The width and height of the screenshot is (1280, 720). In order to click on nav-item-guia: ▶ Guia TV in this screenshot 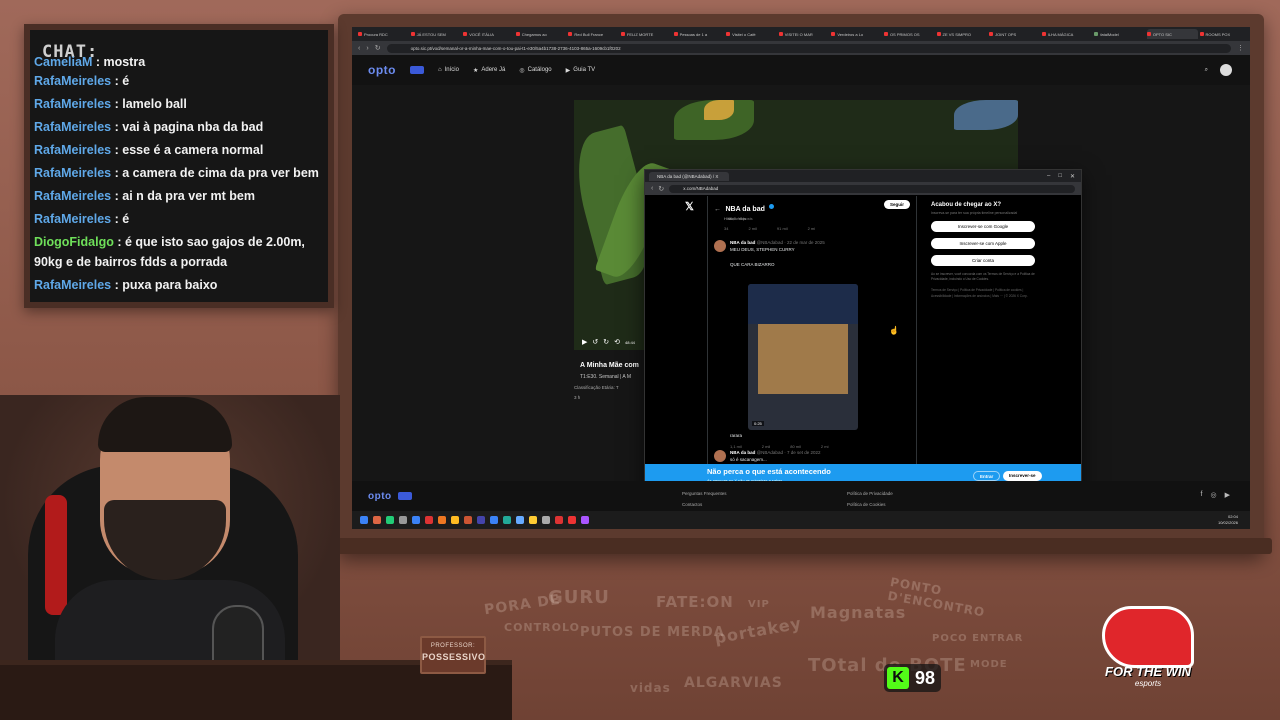, I will do `click(581, 70)`.